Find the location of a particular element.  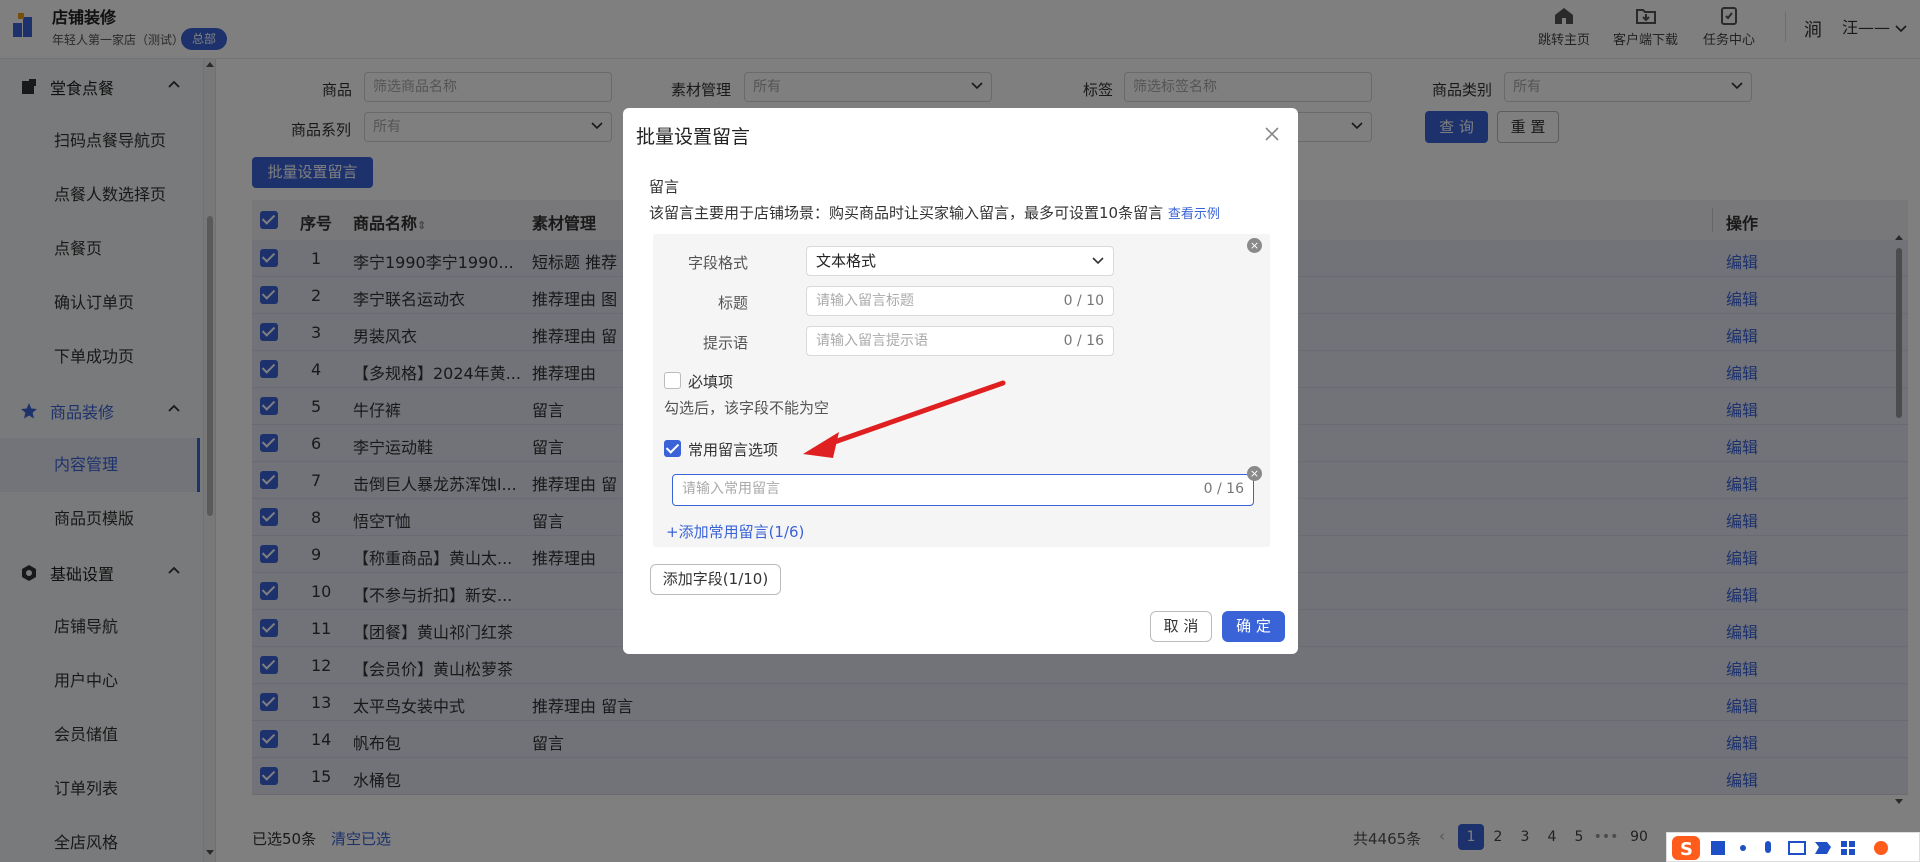

ime-toolbar: S is located at coordinates (1793, 847).